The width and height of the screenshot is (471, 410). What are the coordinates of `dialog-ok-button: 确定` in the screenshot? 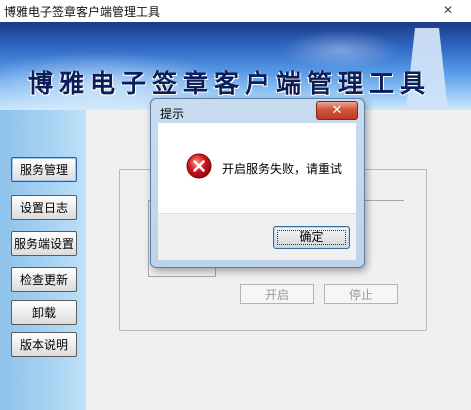 It's located at (311, 237).